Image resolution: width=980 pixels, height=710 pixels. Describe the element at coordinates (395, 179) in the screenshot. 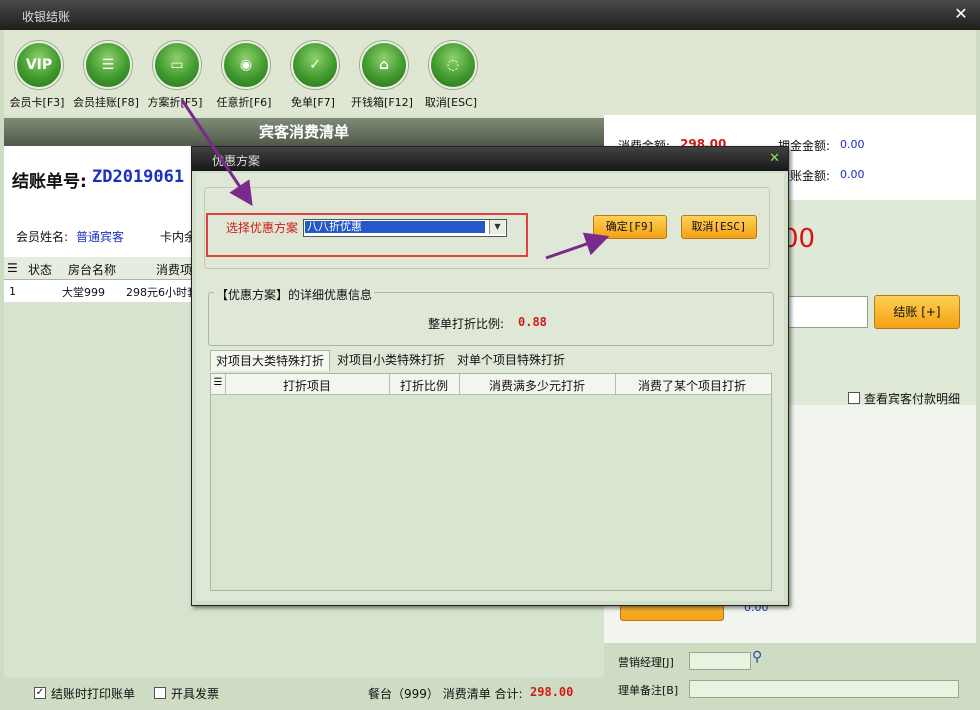

I see `annotation-arrows` at that location.